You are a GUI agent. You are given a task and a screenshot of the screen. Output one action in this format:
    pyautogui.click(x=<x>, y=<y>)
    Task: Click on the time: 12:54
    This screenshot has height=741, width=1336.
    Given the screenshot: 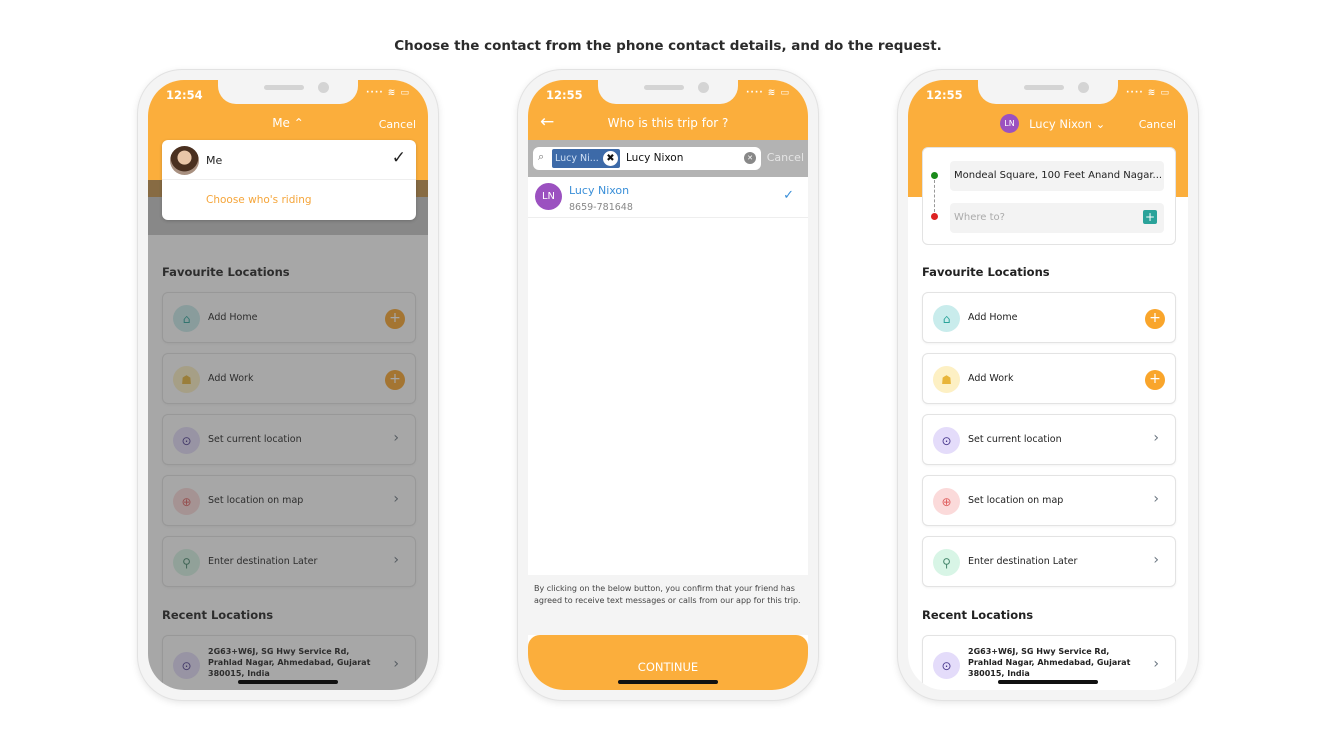 What is the action you would take?
    pyautogui.click(x=184, y=95)
    